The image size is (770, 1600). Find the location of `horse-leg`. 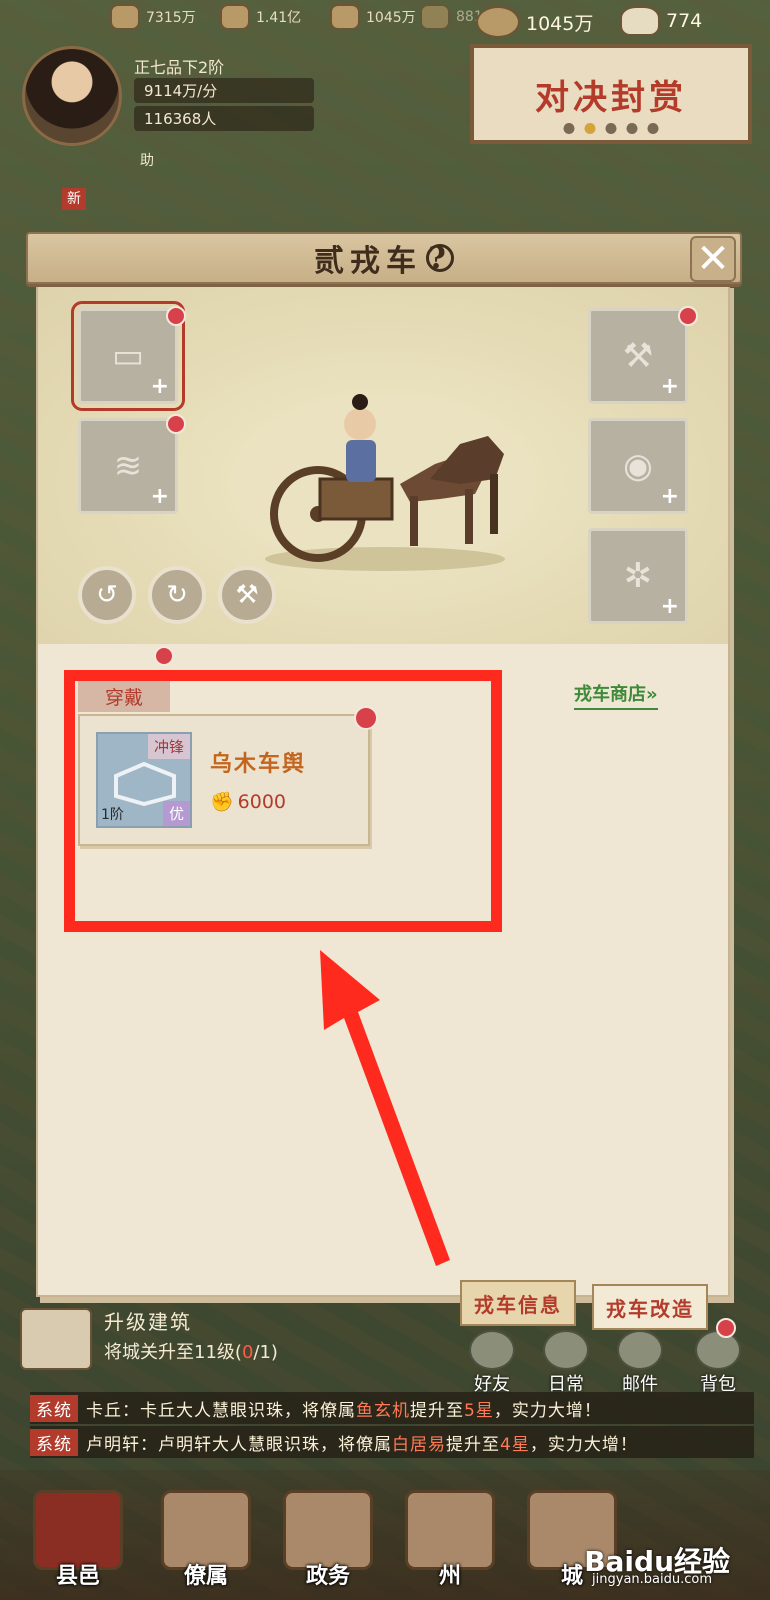

horse-leg is located at coordinates (469, 516).